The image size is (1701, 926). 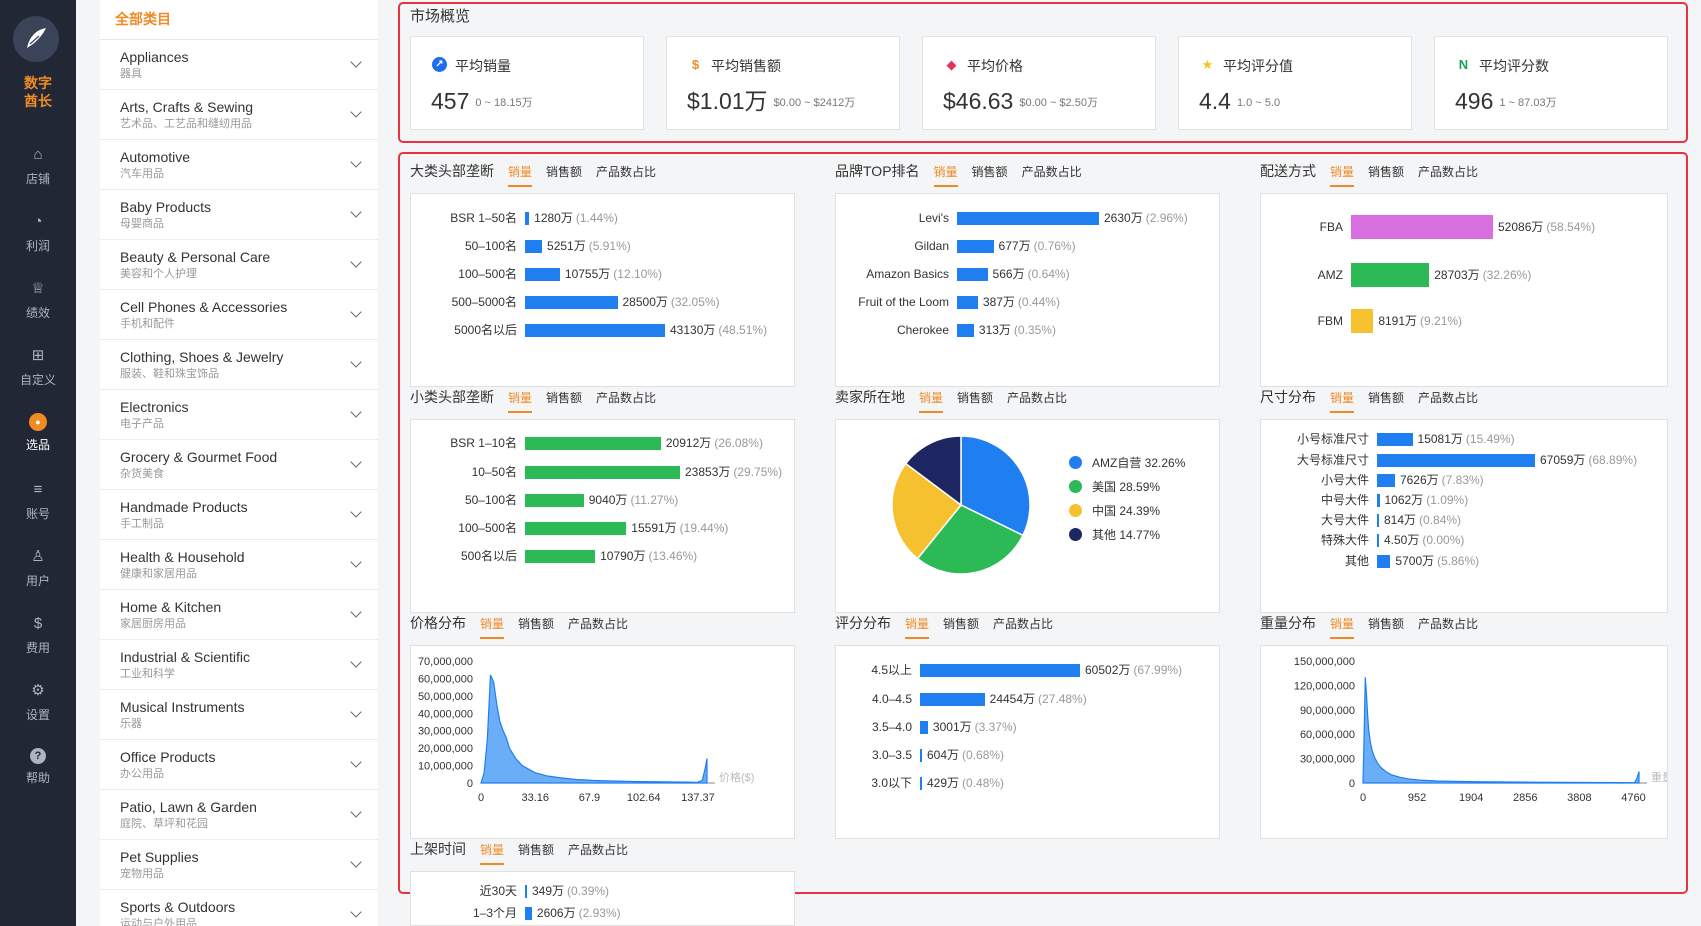 I want to click on category-item: Handmade Products 手工制品, so click(x=239, y=515).